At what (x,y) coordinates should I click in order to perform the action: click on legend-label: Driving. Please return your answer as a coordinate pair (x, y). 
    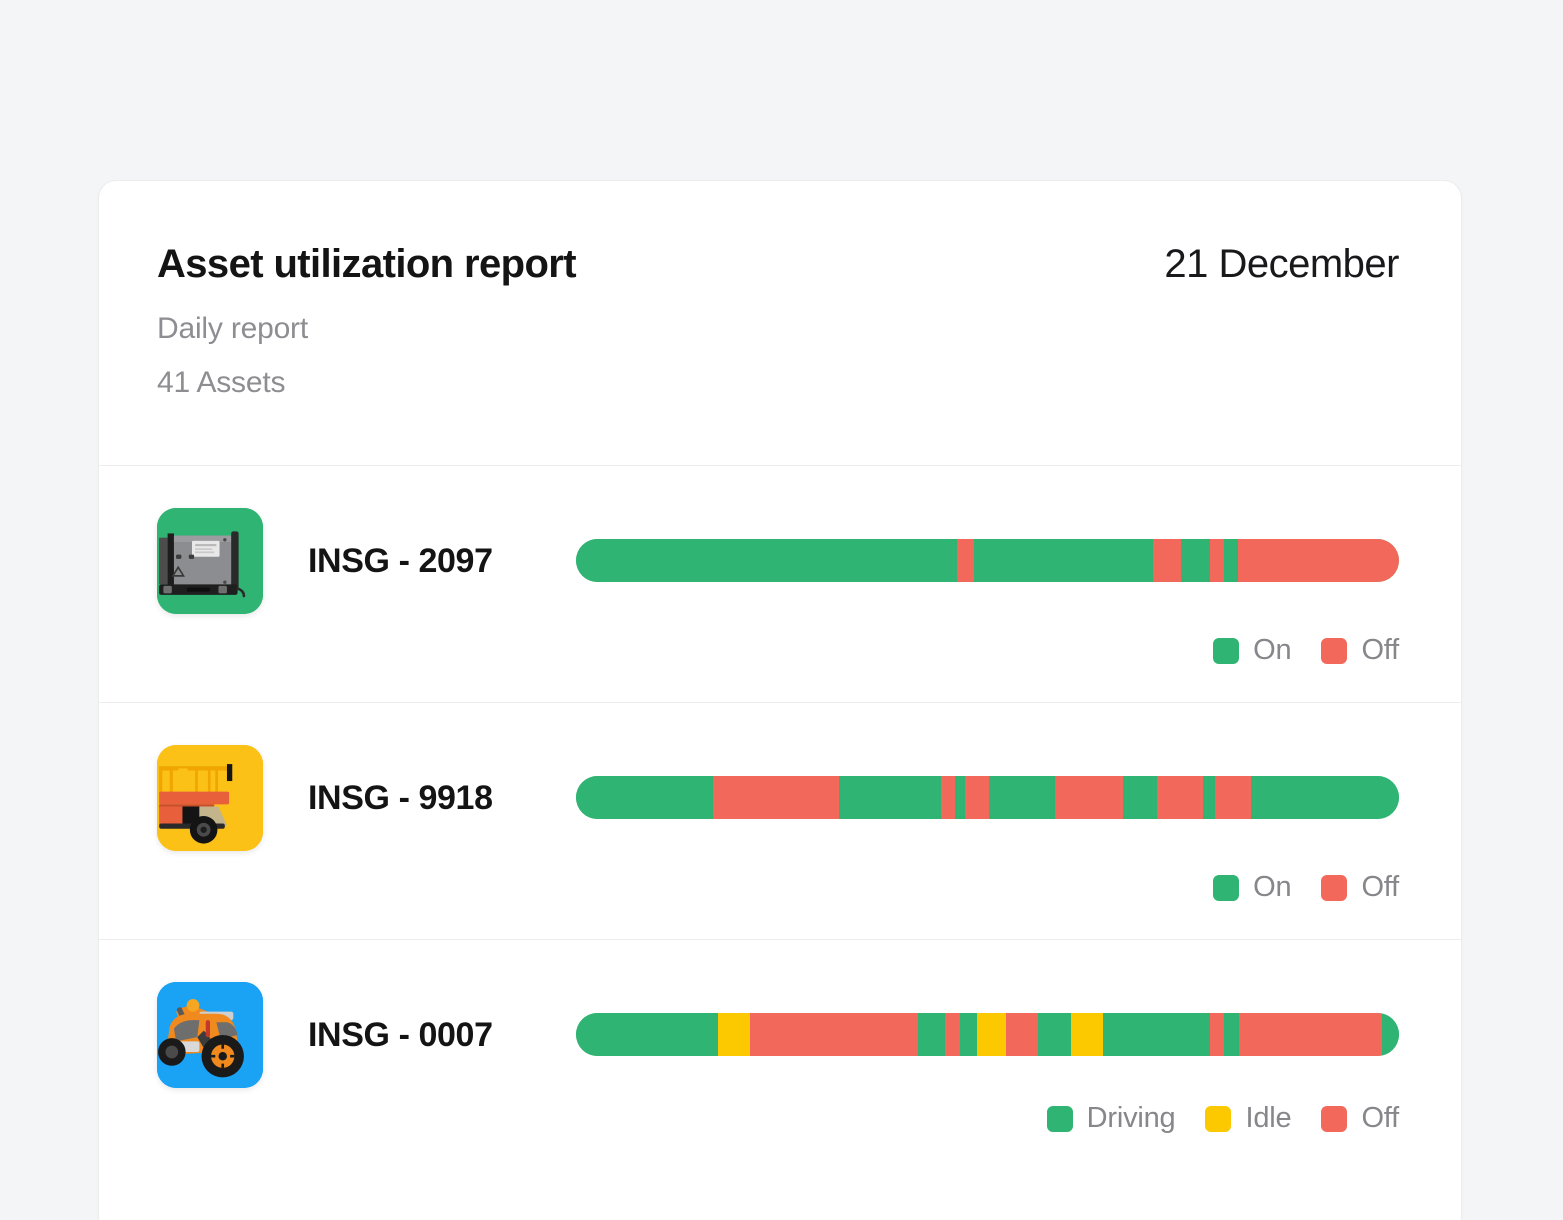
    Looking at the image, I should click on (1131, 1118).